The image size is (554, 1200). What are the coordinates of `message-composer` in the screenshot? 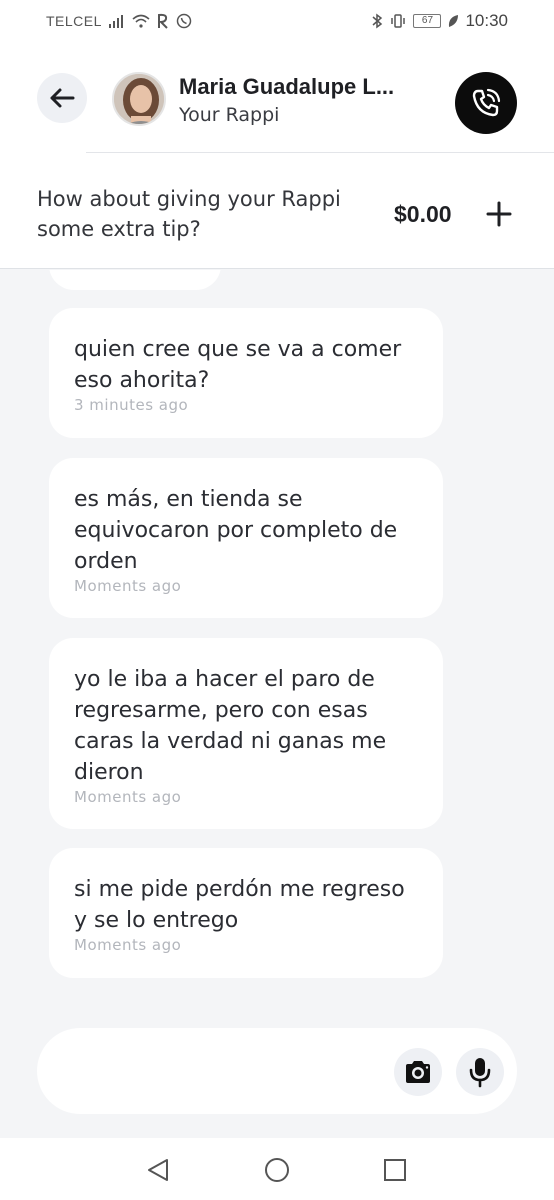 It's located at (277, 1071).